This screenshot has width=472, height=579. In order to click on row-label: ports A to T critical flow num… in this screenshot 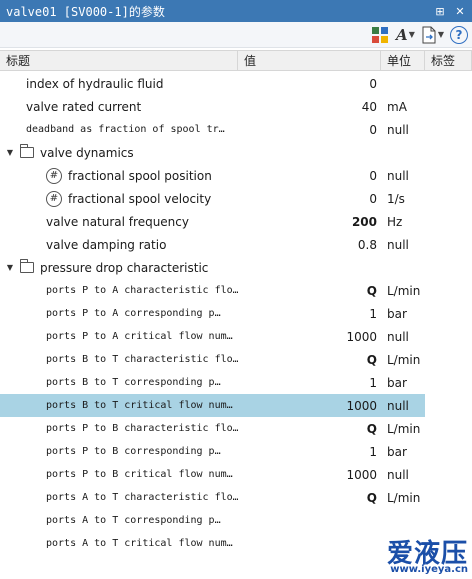, I will do `click(139, 543)`.